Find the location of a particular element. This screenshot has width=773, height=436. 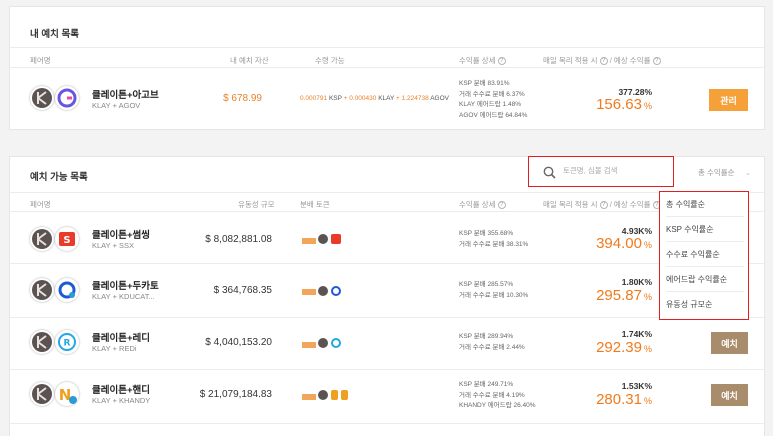

compound-yield: 1.53K% is located at coordinates (637, 386).